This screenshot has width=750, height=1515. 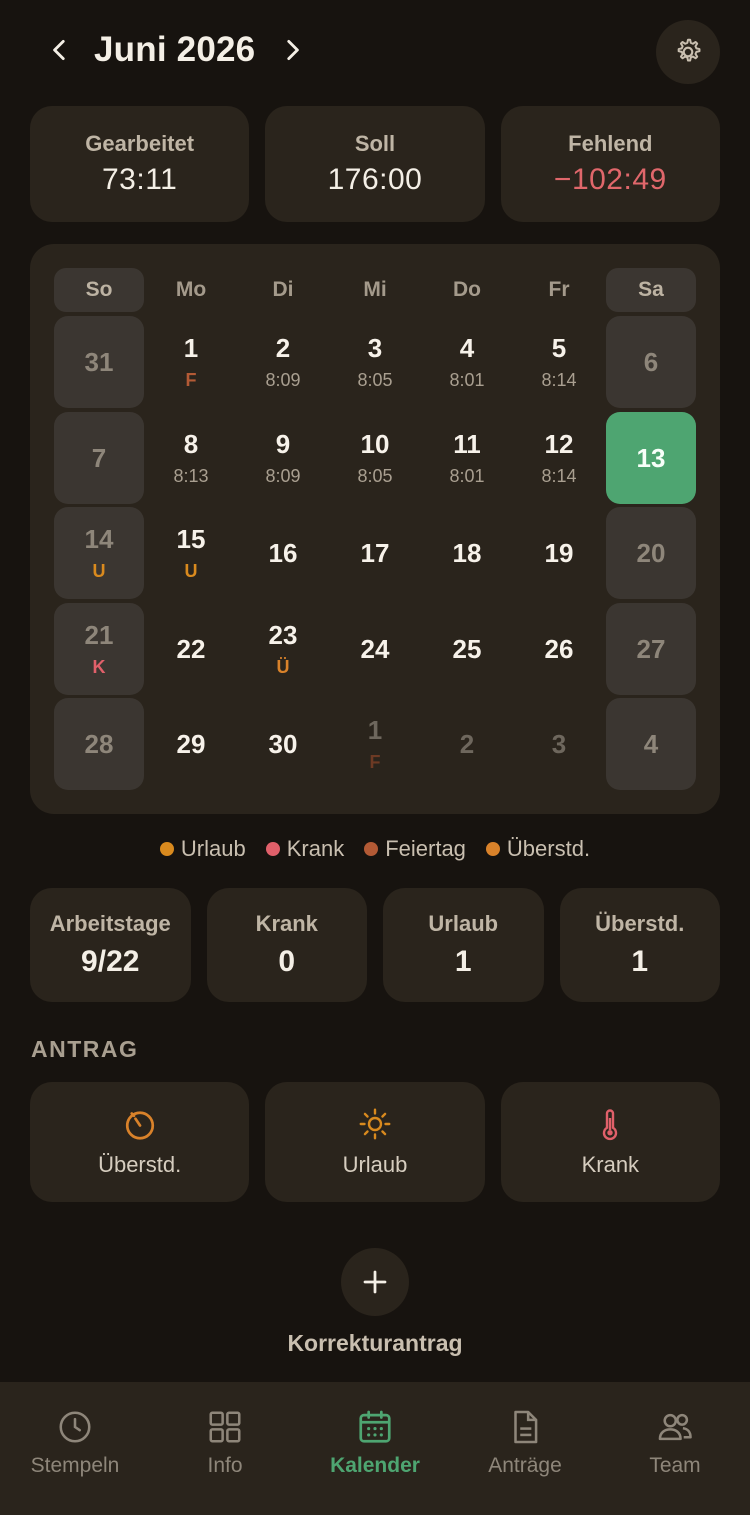 What do you see at coordinates (467, 553) in the screenshot?
I see `calendar-day: 18` at bounding box center [467, 553].